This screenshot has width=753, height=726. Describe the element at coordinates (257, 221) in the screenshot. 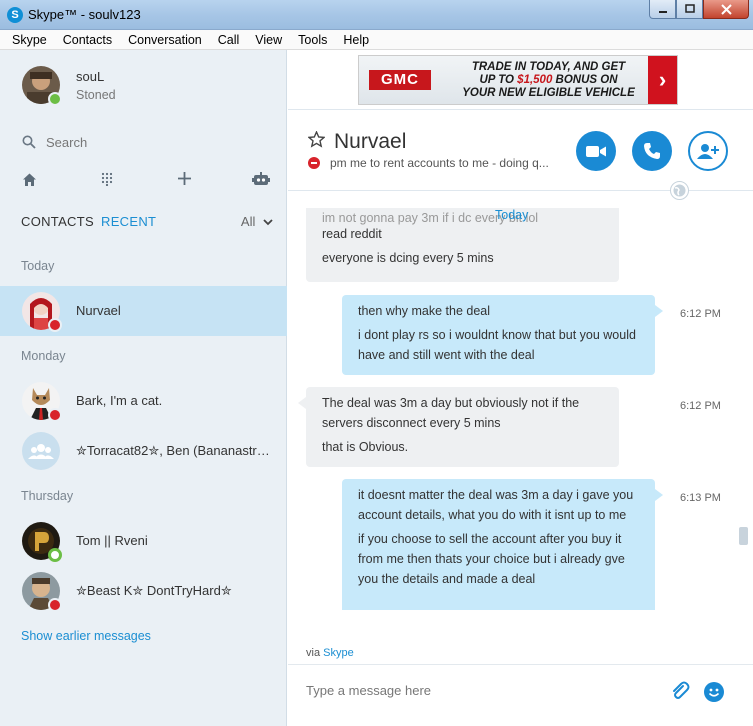

I see `filter-dropdown: All` at that location.